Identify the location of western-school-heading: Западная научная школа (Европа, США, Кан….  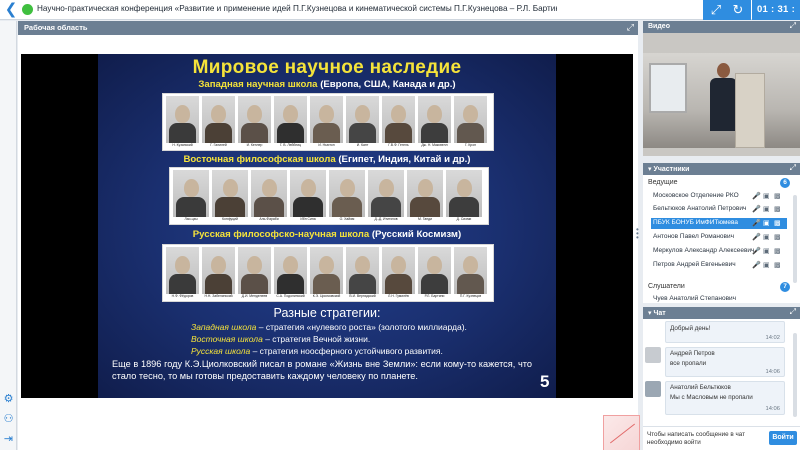
(327, 84).